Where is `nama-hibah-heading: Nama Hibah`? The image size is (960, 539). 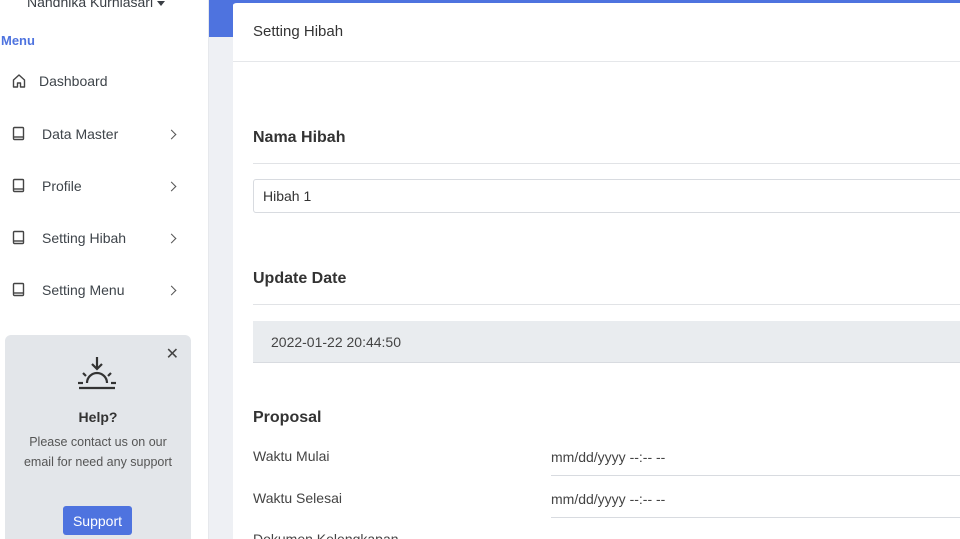 nama-hibah-heading: Nama Hibah is located at coordinates (299, 137).